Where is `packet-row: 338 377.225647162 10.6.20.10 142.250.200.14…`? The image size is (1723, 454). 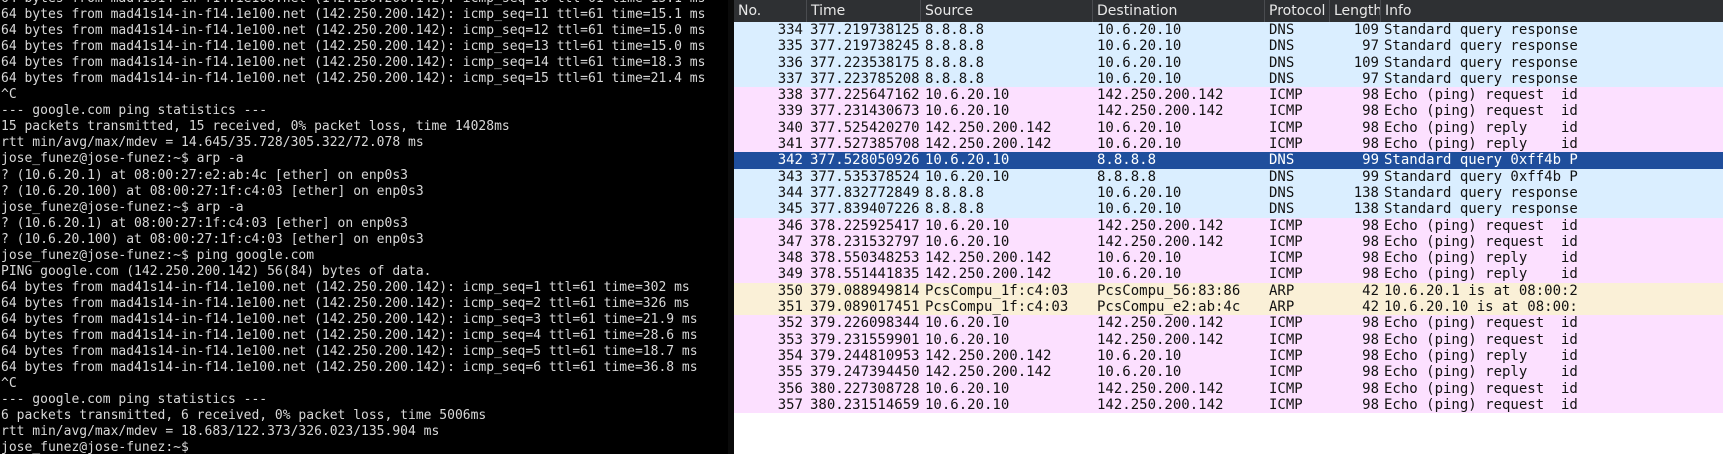 packet-row: 338 377.225647162 10.6.20.10 142.250.200.14… is located at coordinates (1228, 95).